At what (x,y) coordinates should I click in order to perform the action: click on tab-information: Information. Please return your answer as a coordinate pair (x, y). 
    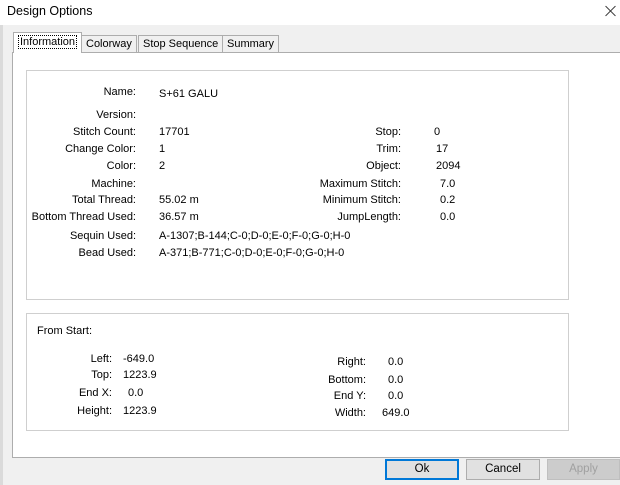
    Looking at the image, I should click on (48, 42).